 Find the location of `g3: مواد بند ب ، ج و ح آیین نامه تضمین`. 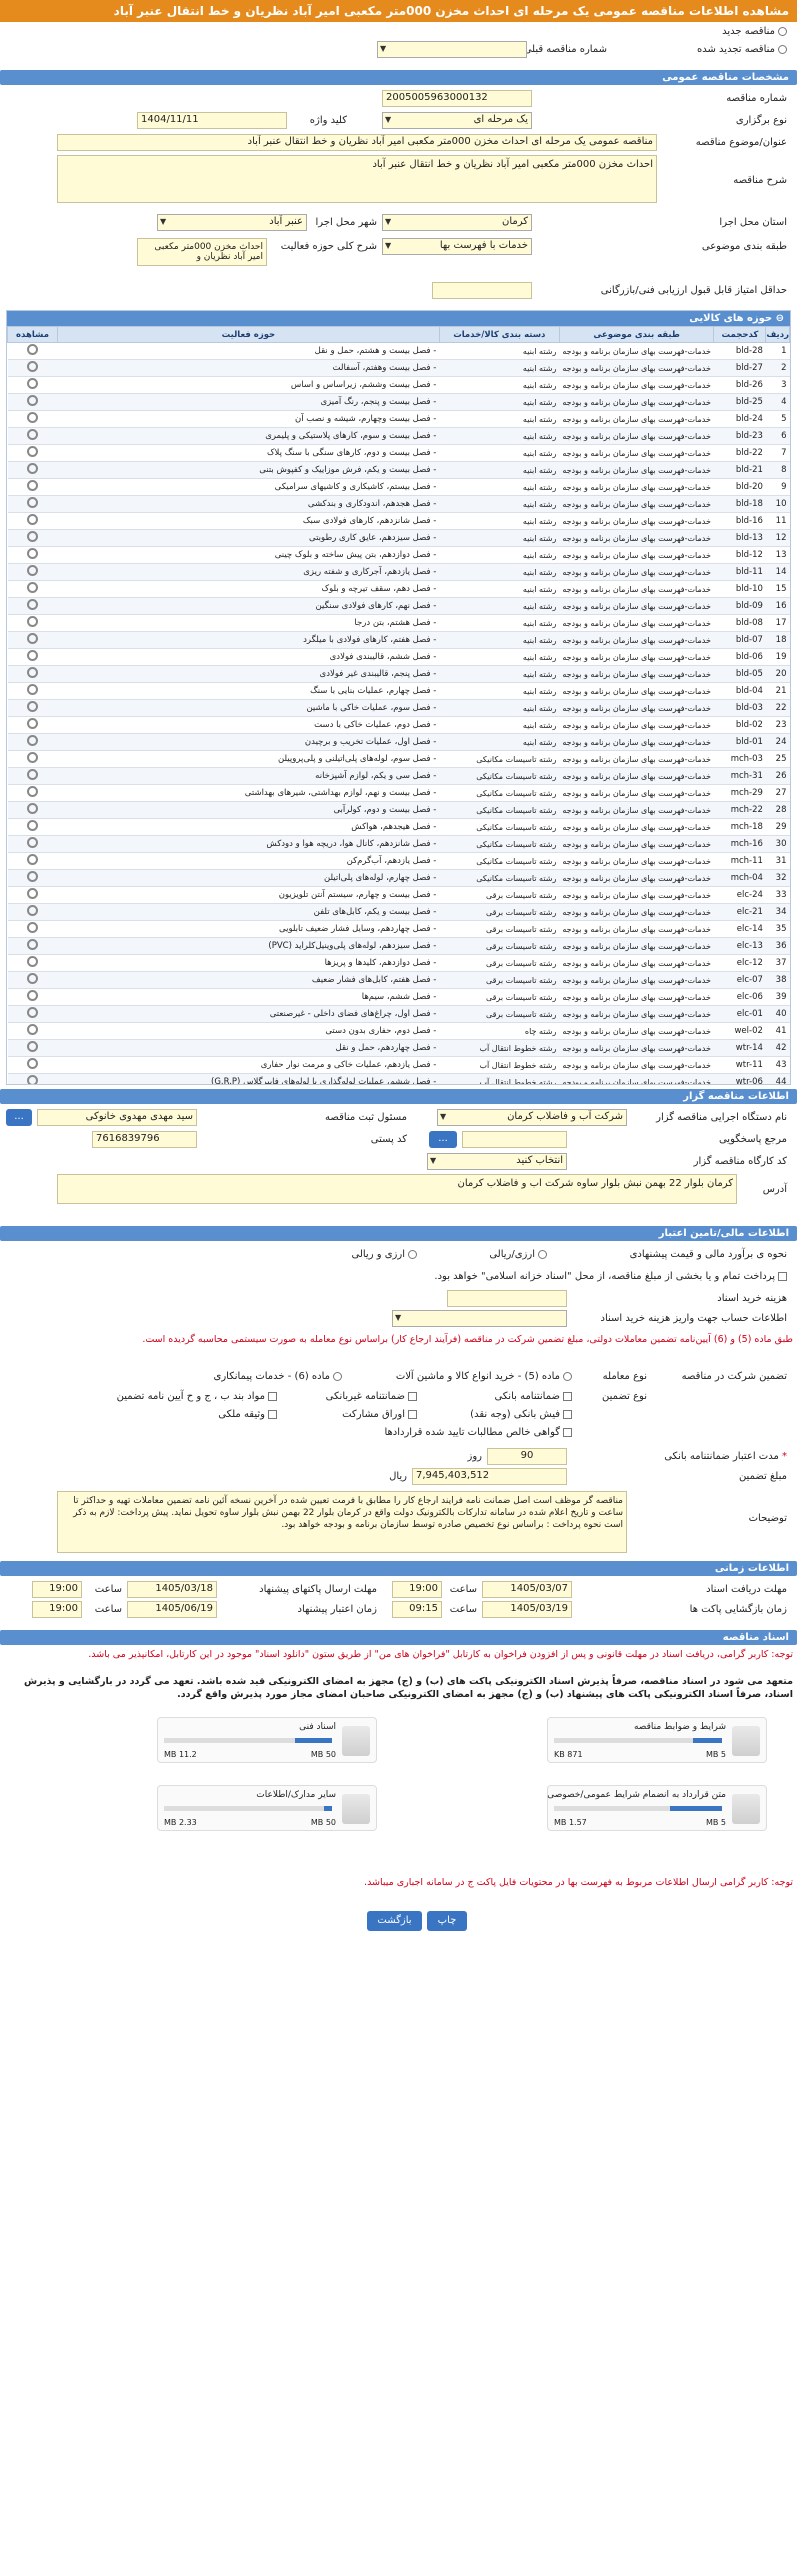

g3: مواد بند ب ، ج و ح آیین نامه تضمین is located at coordinates (197, 1396).